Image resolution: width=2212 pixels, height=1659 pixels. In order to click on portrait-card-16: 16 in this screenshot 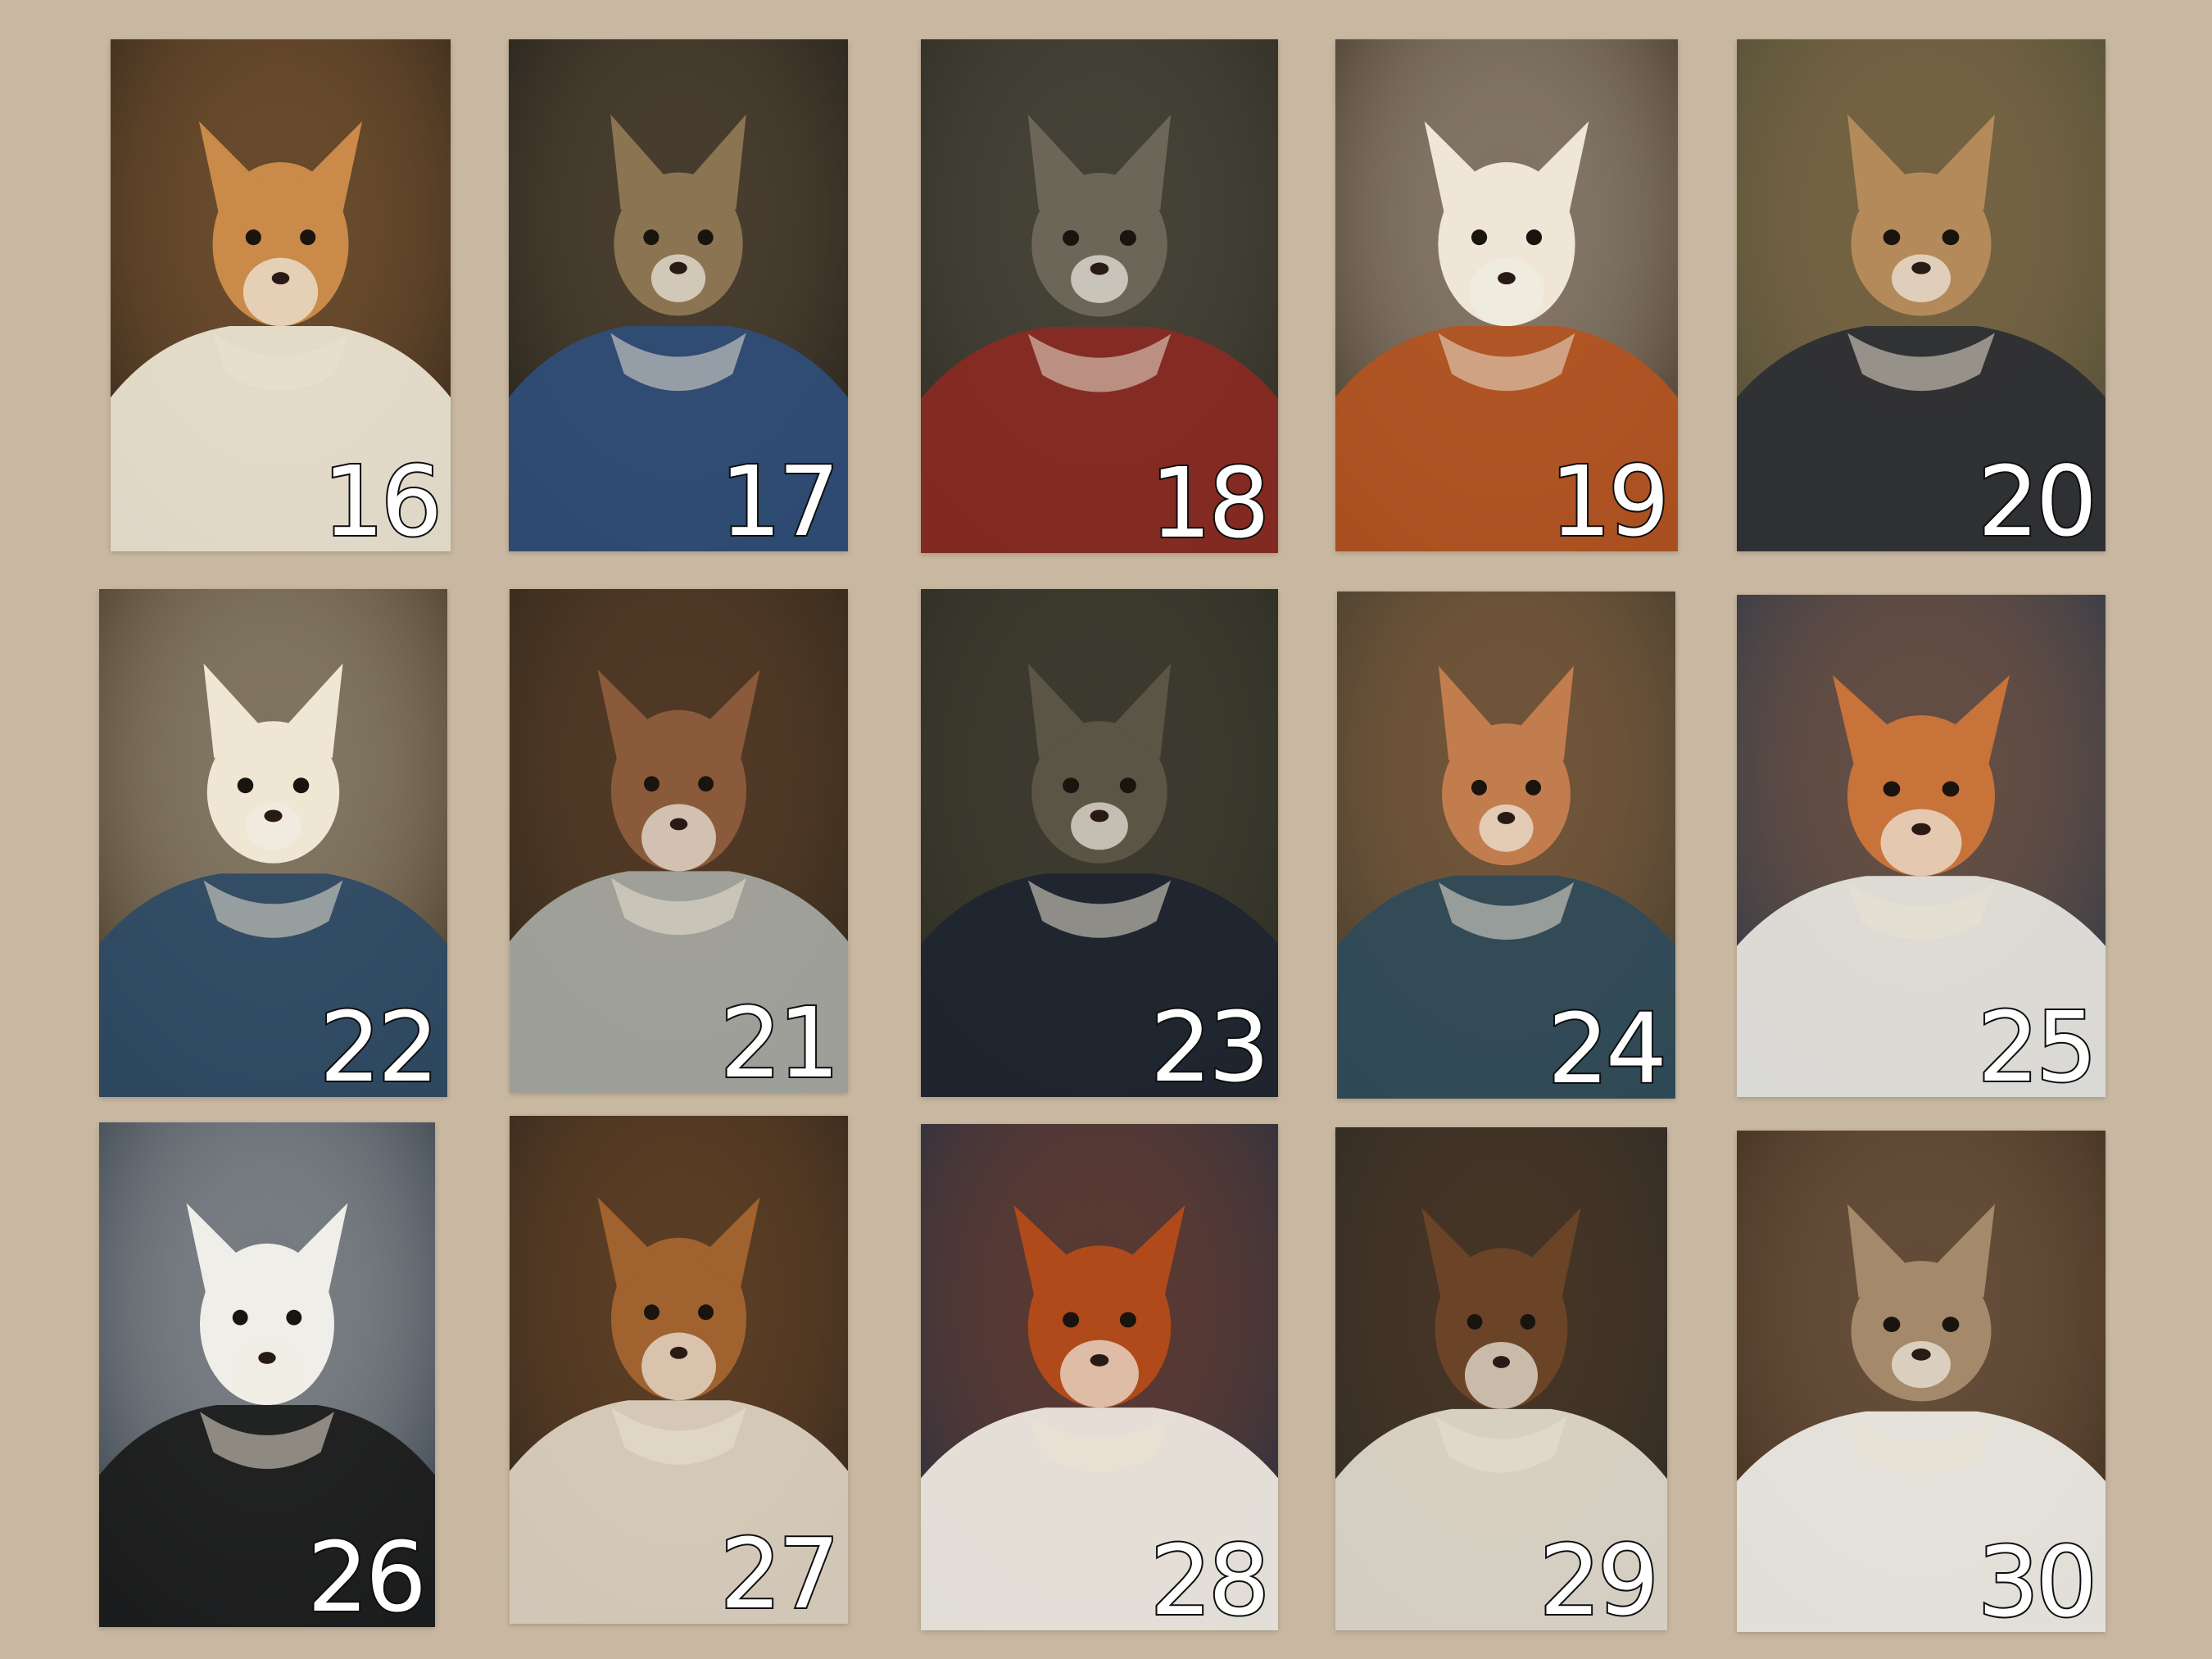, I will do `click(281, 295)`.